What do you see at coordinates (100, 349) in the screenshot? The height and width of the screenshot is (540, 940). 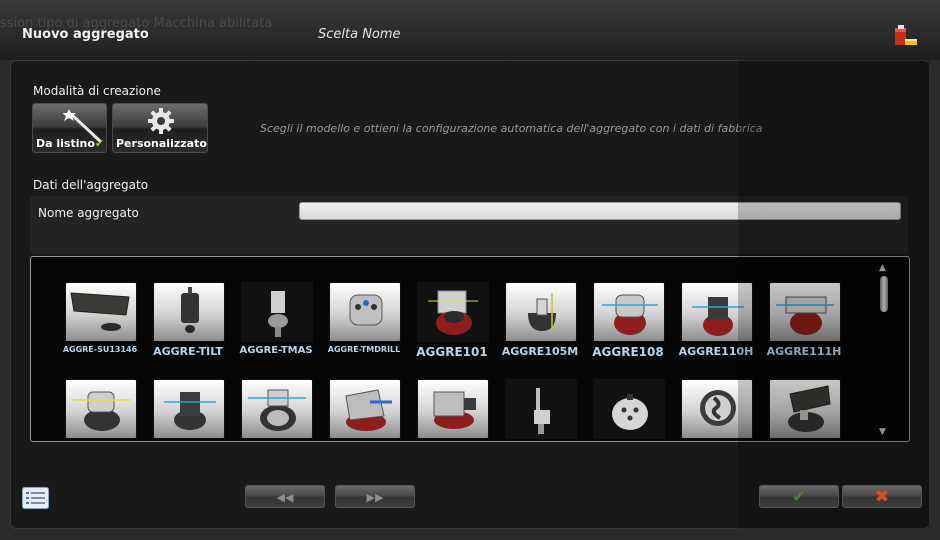 I see `catalog-item-label: AGGRE-SU13146` at bounding box center [100, 349].